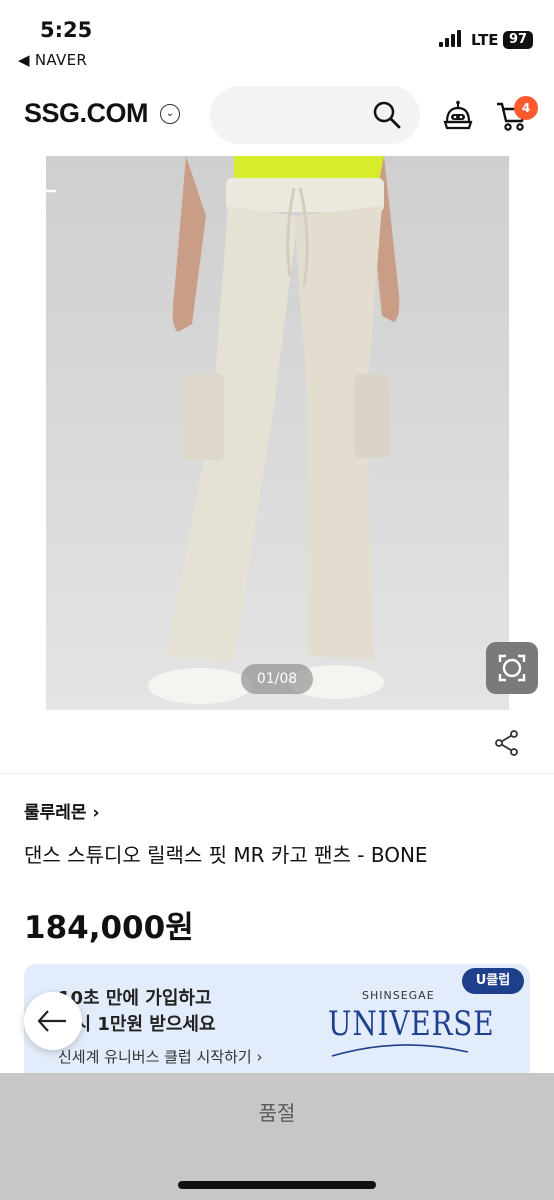 This screenshot has width=554, height=1200. Describe the element at coordinates (411, 1024) in the screenshot. I see `universe-logo-text: UNIVERSE` at that location.